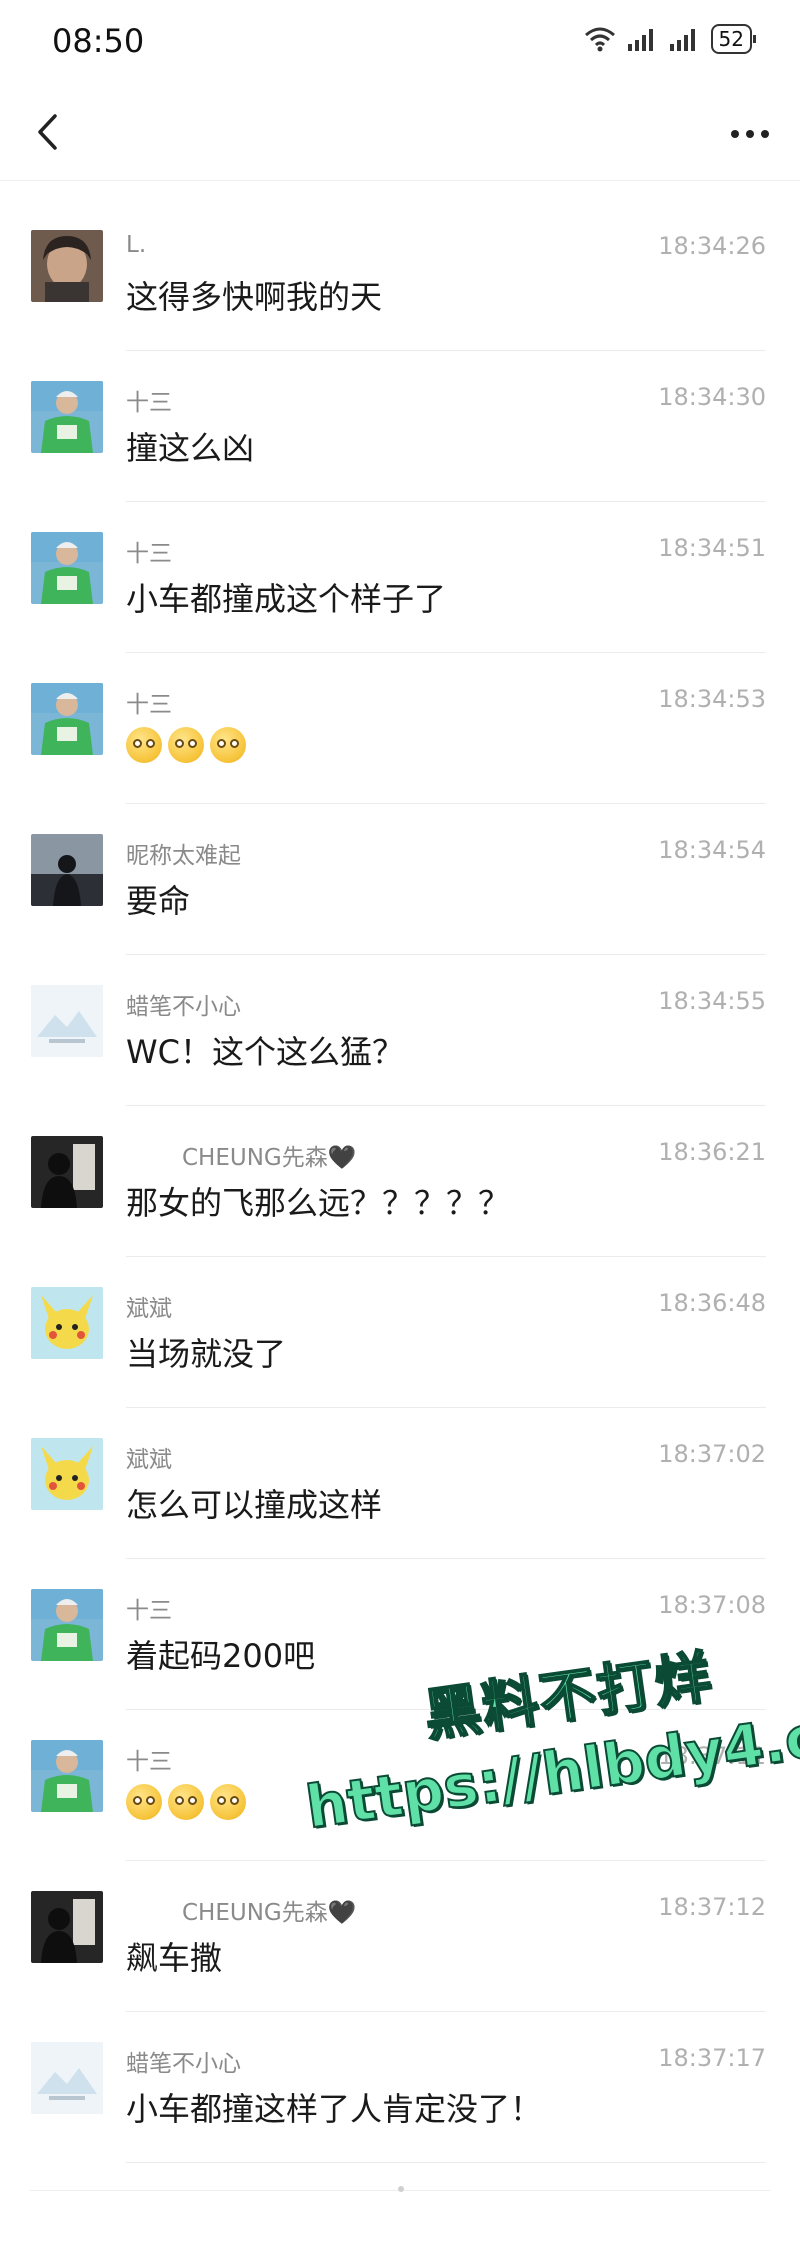 Image resolution: width=800 pixels, height=2245 pixels. What do you see at coordinates (254, 297) in the screenshot?
I see `message-text: 这得多快啊我的天` at bounding box center [254, 297].